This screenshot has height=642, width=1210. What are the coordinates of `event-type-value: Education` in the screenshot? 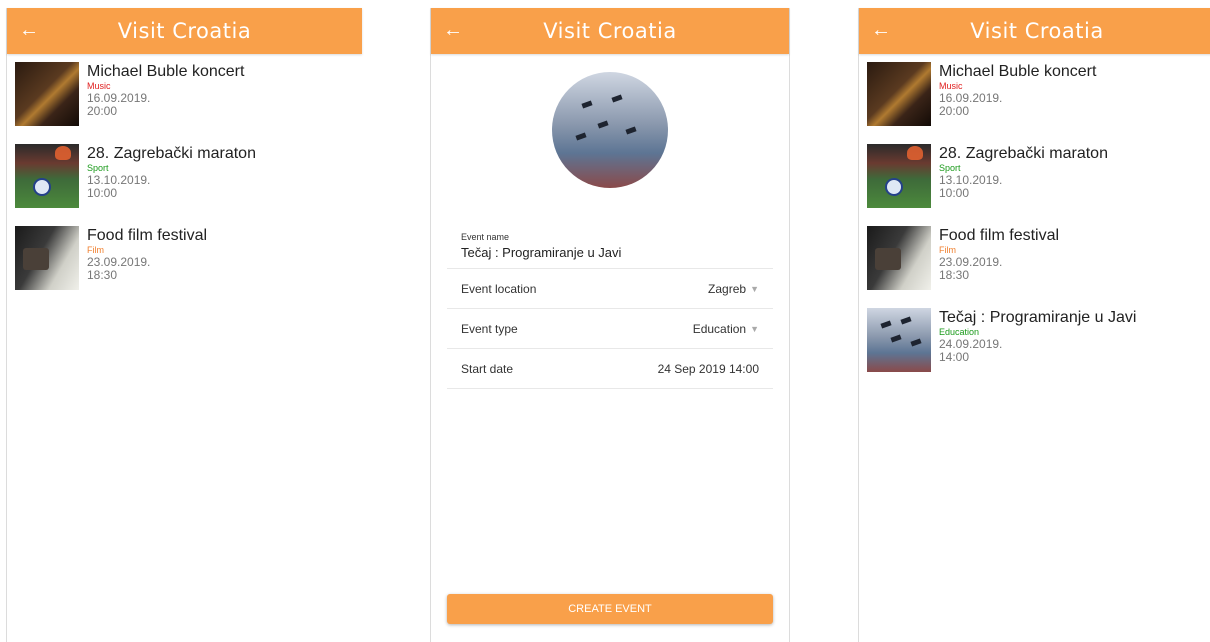 It's located at (719, 328).